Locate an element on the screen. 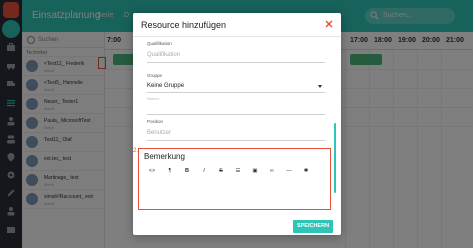 The width and height of the screenshot is (473, 248). gruppe-label: Gruppe is located at coordinates (155, 75).